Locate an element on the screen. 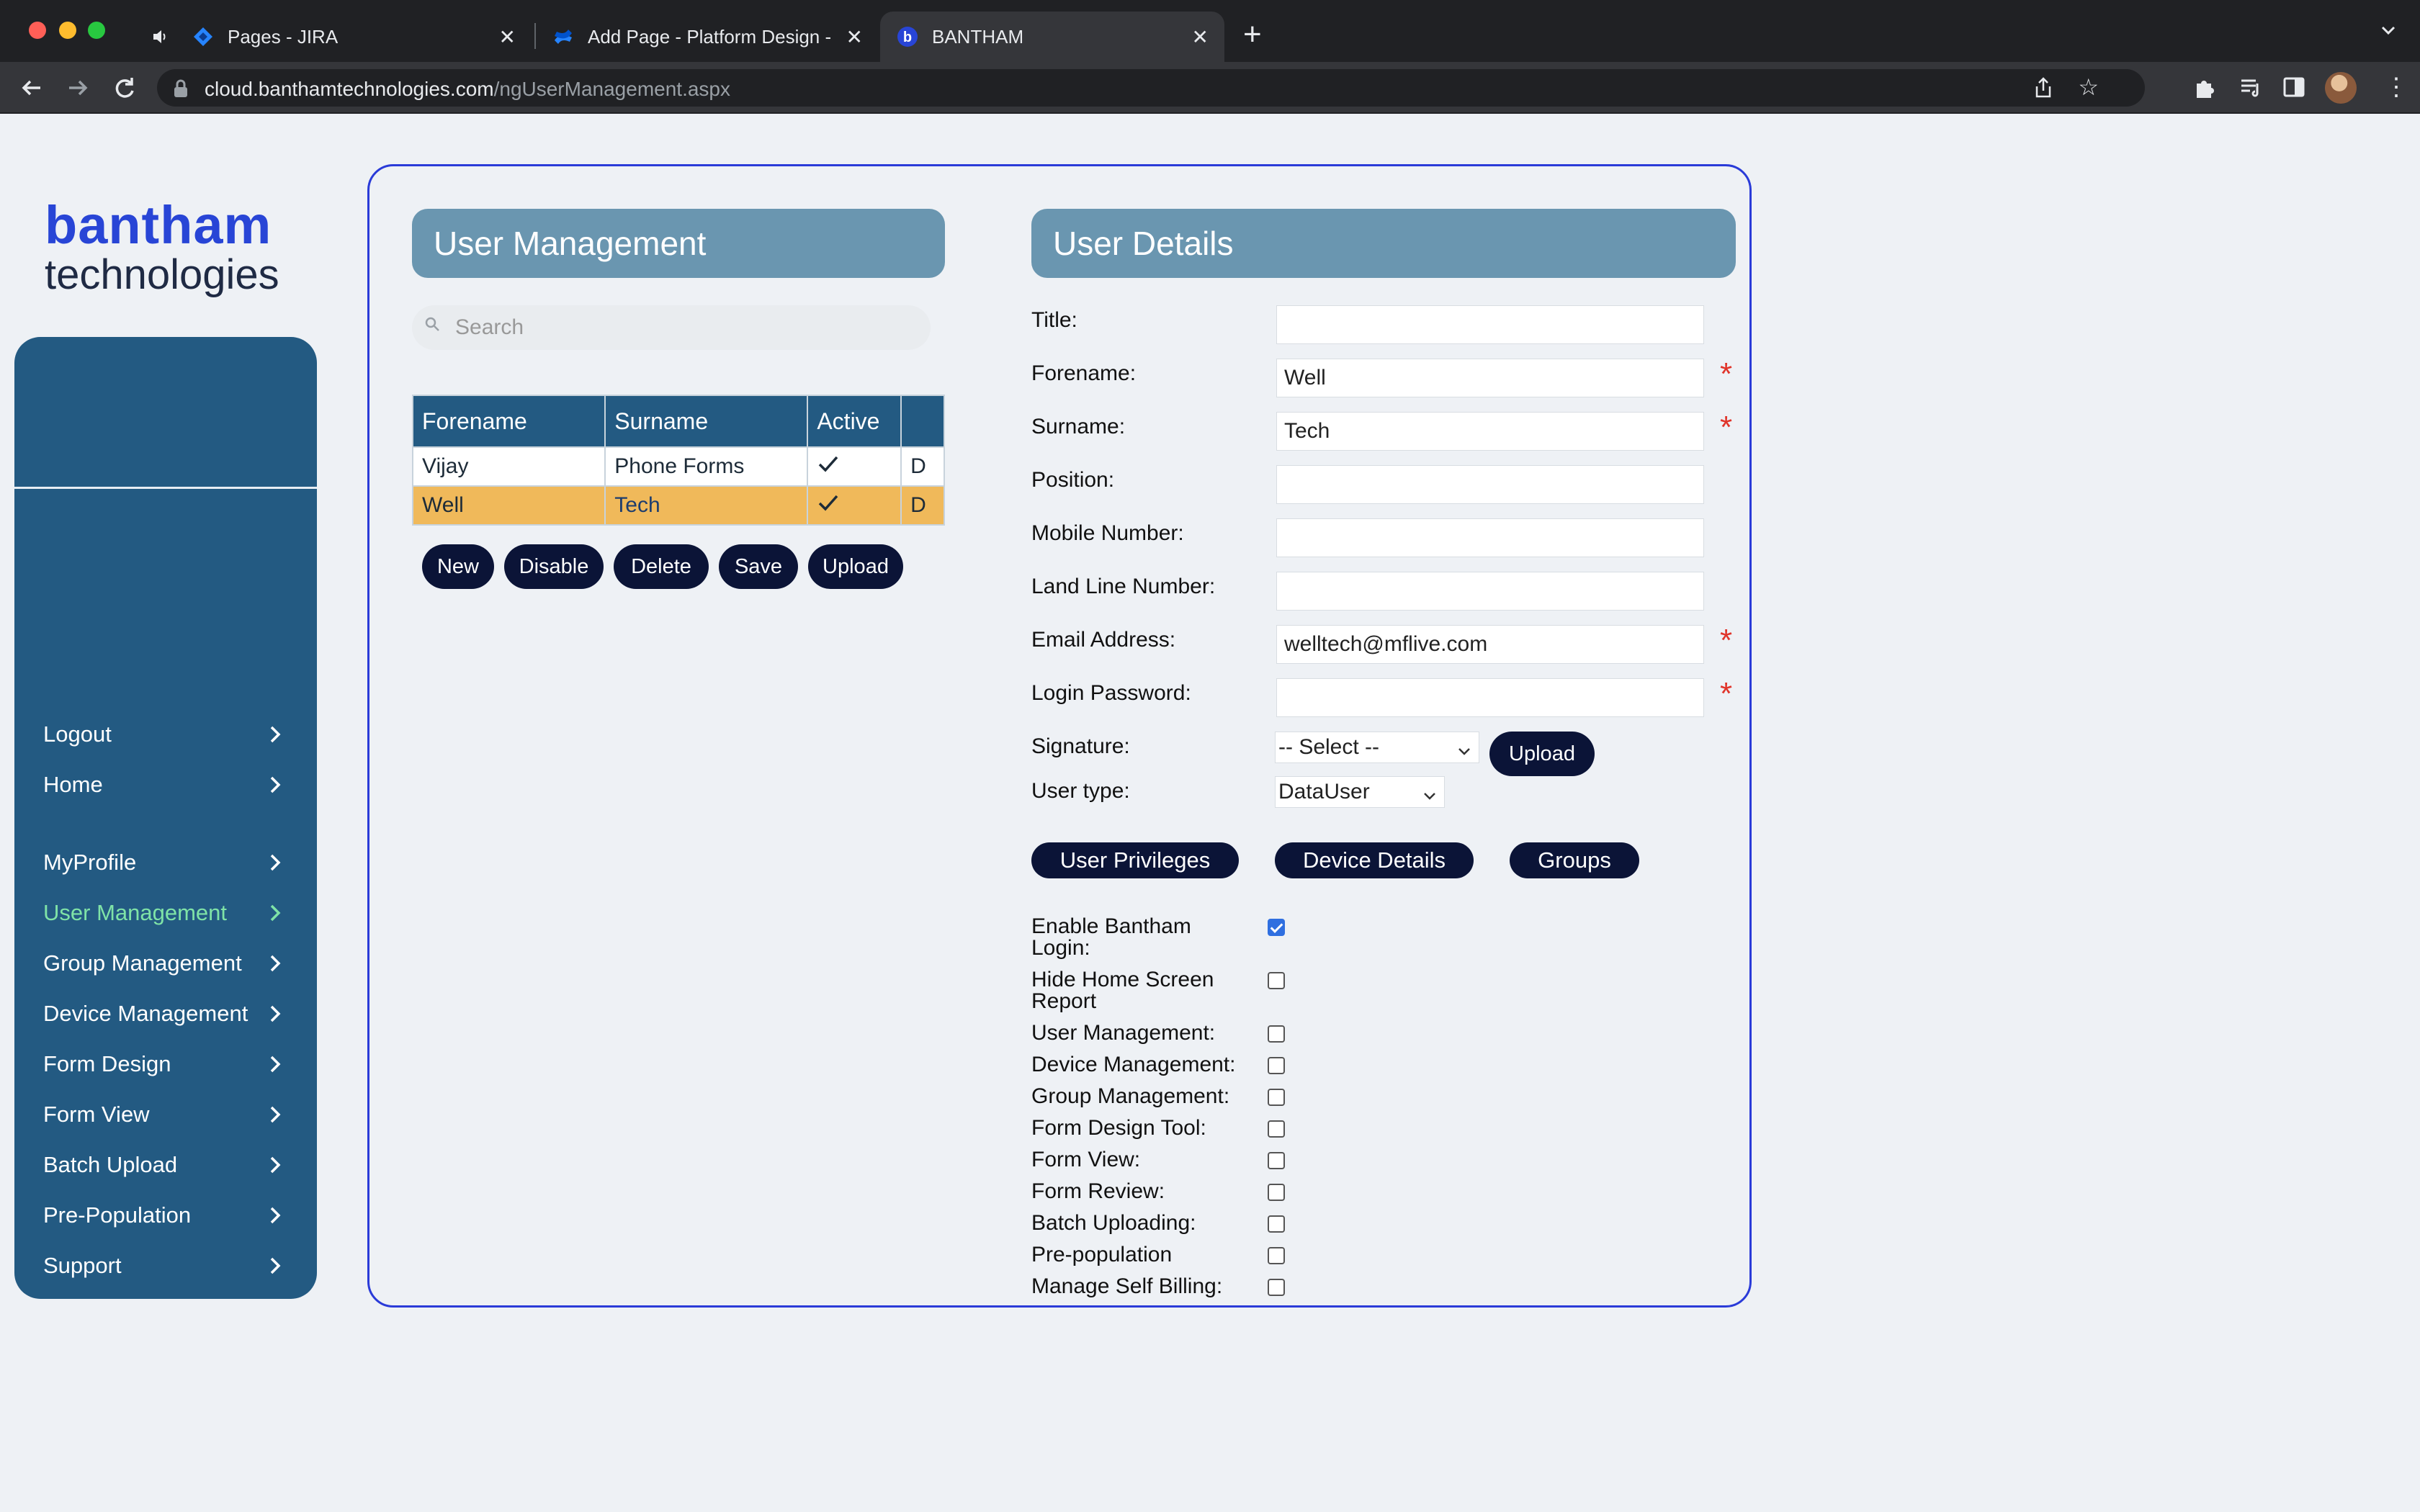  user-details-header: User Details is located at coordinates (1383, 243).